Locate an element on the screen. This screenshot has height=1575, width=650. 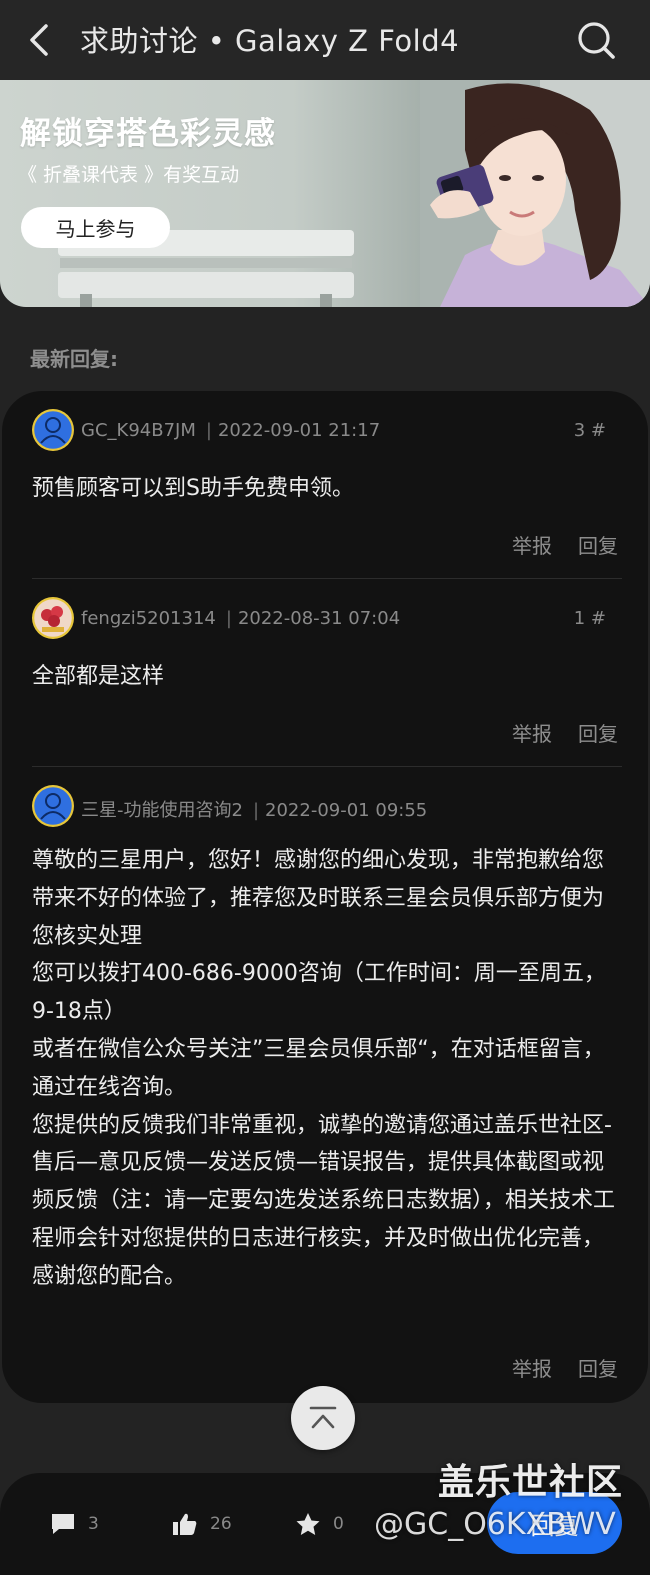
banner-title: 解锁穿搭色彩灵感 is located at coordinates (148, 134).